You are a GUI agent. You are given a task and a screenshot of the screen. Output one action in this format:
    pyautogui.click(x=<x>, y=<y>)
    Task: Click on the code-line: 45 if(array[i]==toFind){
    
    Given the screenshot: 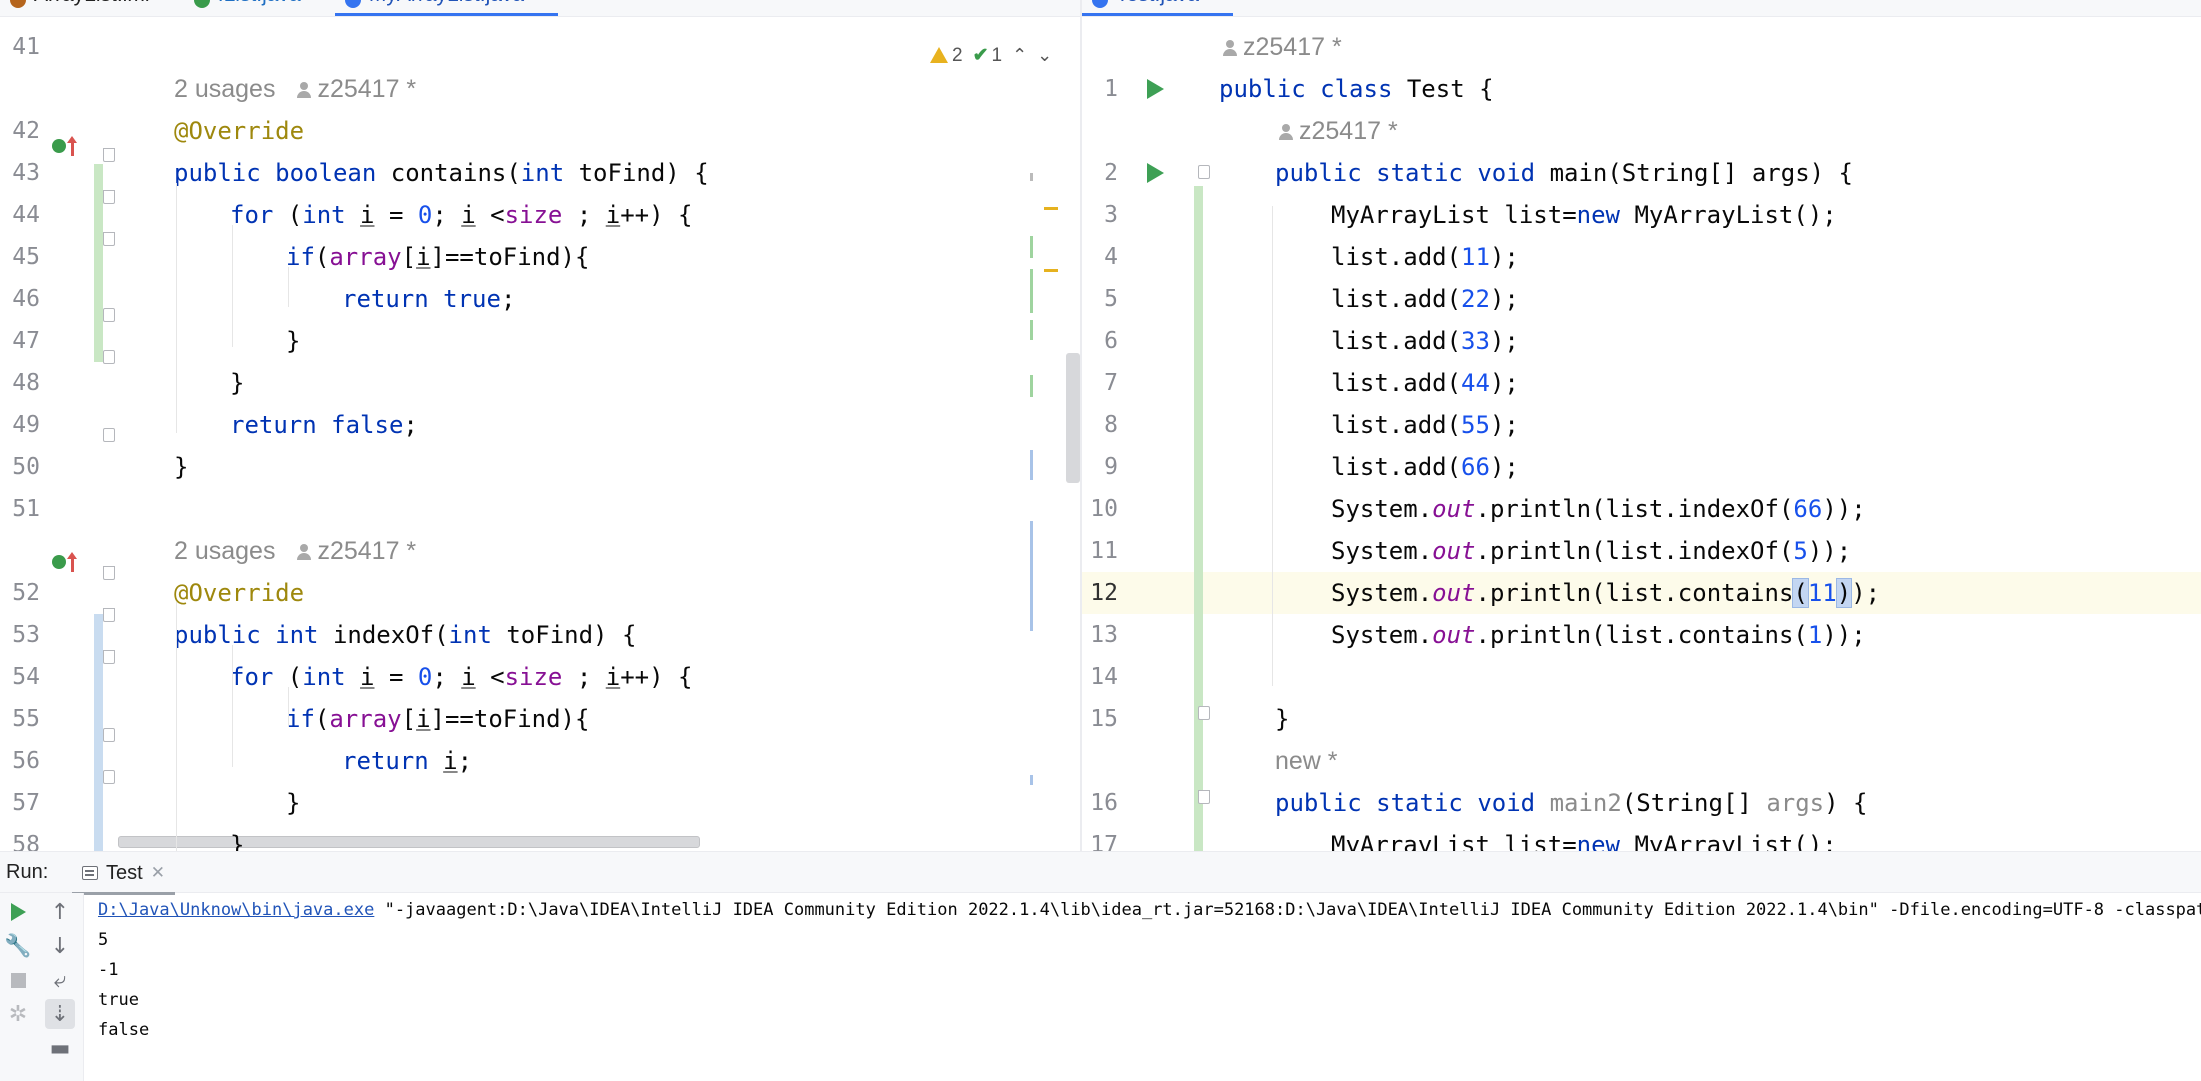 What is the action you would take?
    pyautogui.click(x=540, y=257)
    